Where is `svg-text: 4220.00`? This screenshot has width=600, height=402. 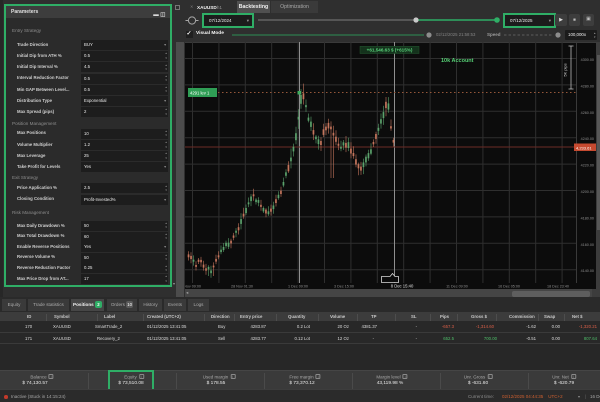
svg-text: 4220.00 is located at coordinates (587, 166).